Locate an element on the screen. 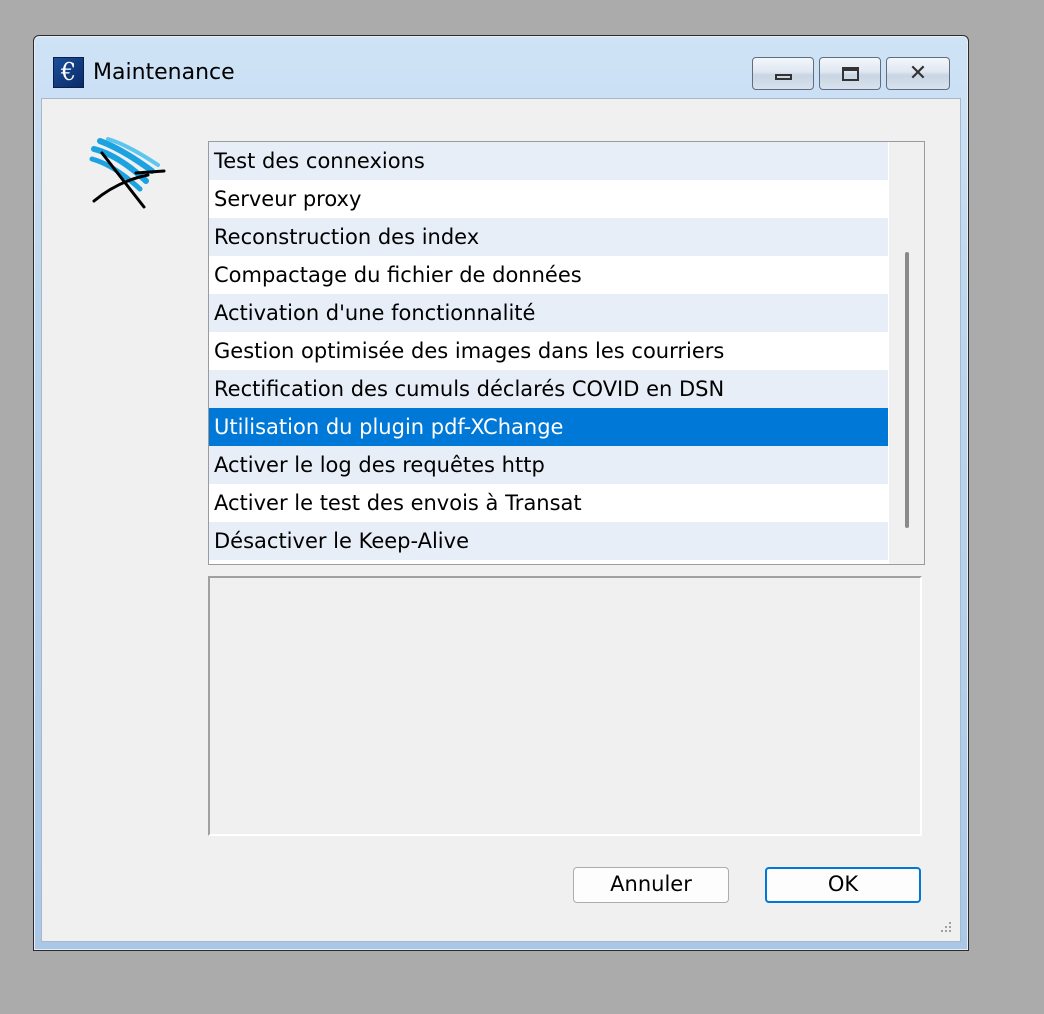 This screenshot has width=1044, height=1014. maximize-button is located at coordinates (850, 73).